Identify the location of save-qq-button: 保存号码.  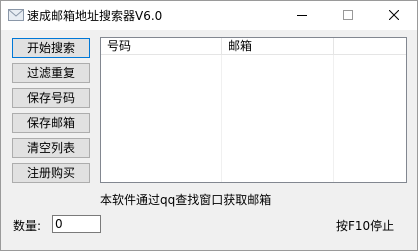
(51, 98).